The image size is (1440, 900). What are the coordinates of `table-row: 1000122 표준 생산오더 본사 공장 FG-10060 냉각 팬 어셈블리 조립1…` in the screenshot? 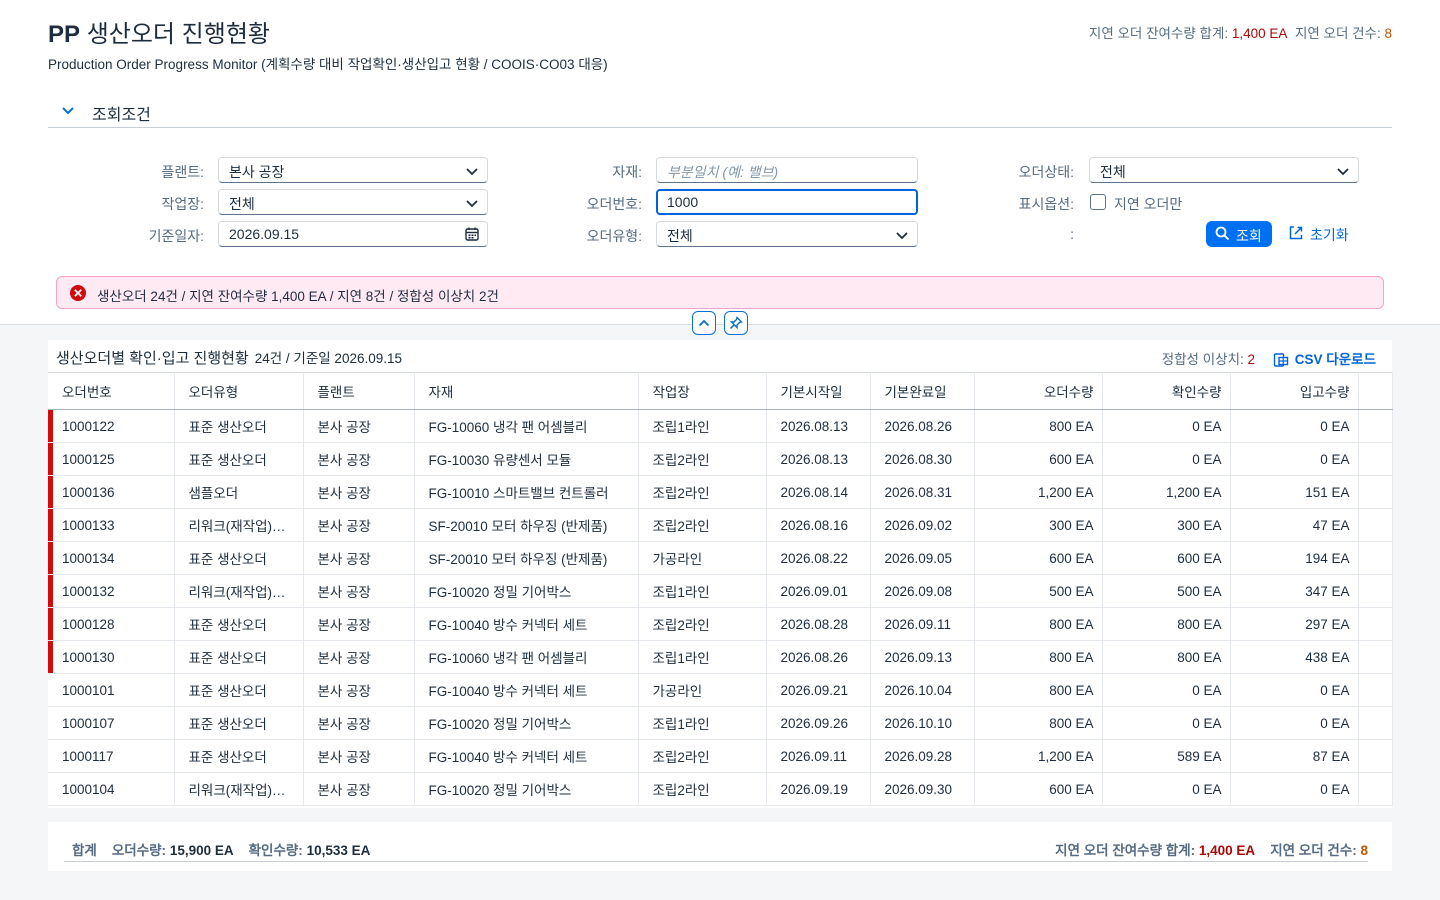 It's located at (720, 426).